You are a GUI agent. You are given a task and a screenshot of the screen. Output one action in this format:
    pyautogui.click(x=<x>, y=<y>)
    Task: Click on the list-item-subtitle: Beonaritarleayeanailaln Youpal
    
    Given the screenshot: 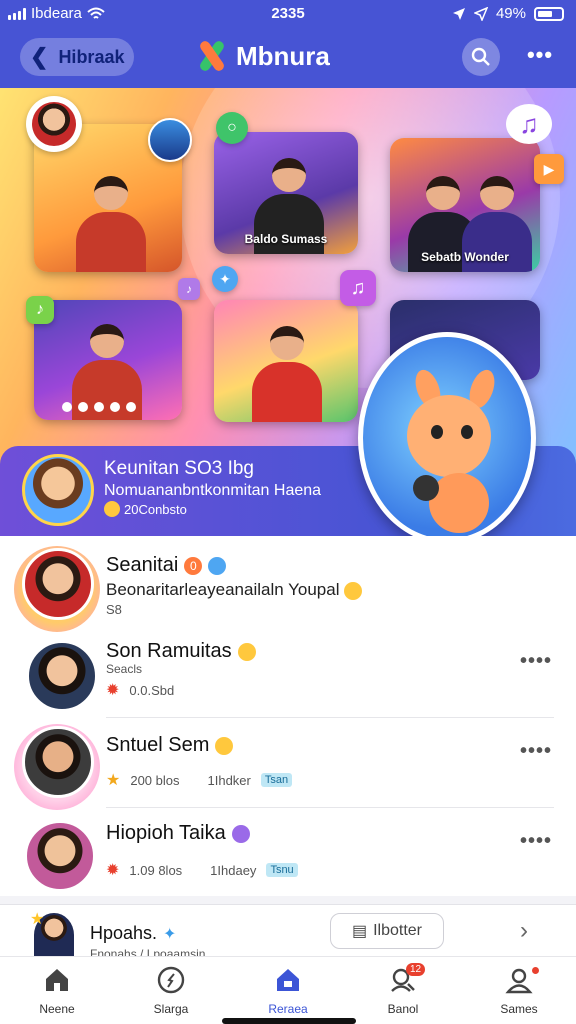 What is the action you would take?
    pyautogui.click(x=234, y=590)
    